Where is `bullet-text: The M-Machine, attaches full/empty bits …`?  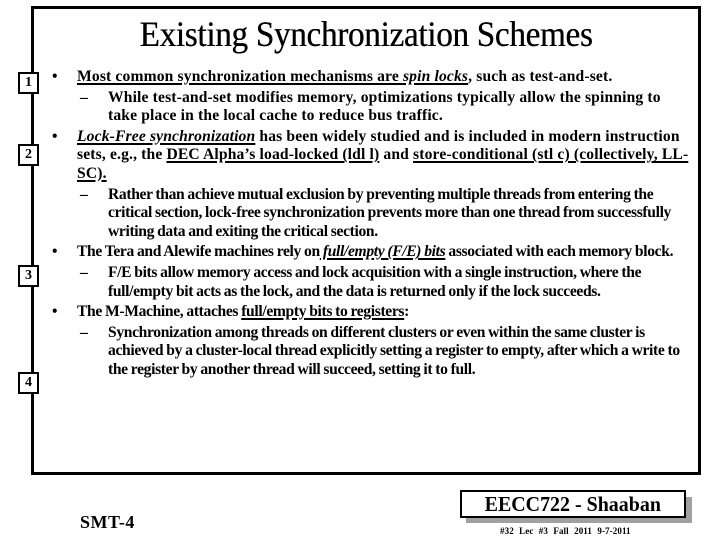
bullet-text: The M-Machine, attaches full/empty bits … is located at coordinates (243, 312).